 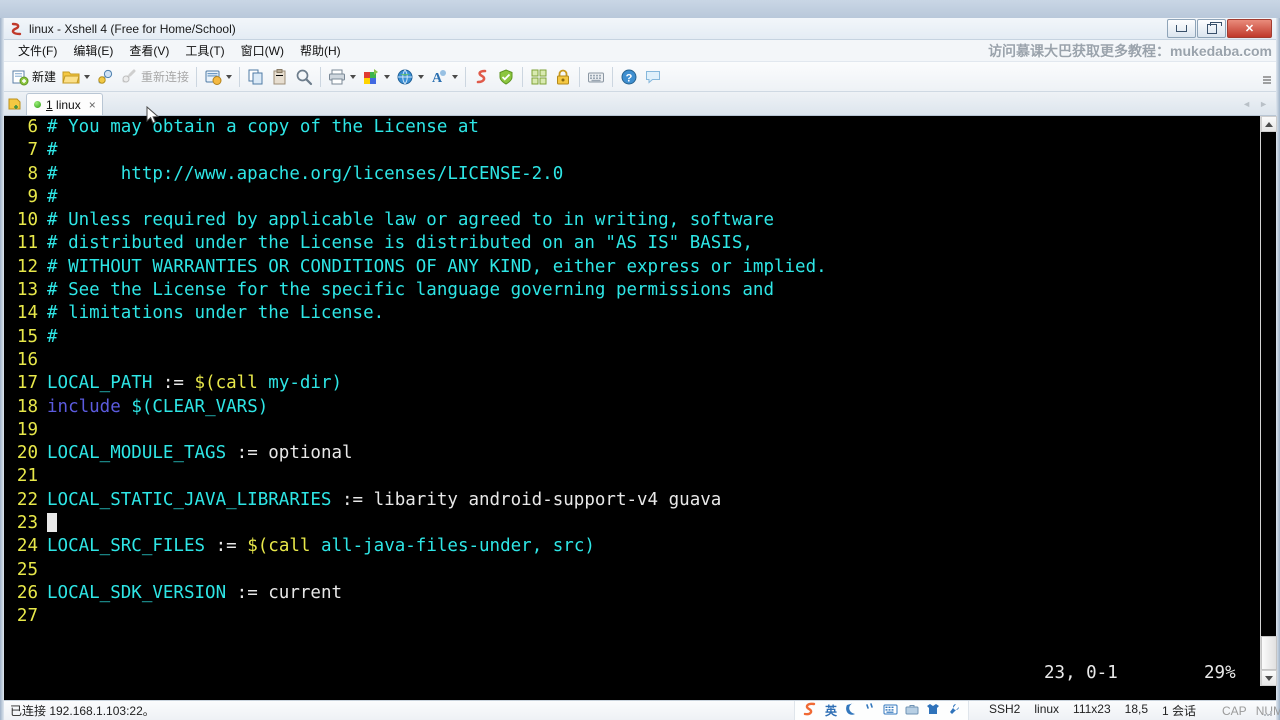 I want to click on vim-scroll-percent: 29%, so click(x=1220, y=673).